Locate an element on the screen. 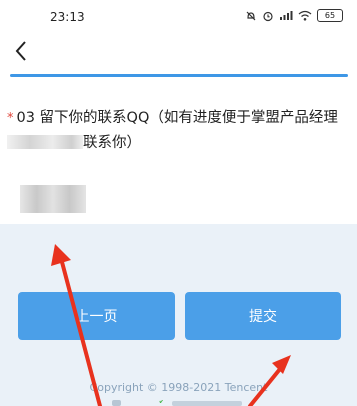 The image size is (357, 406). status-time: 23:13 is located at coordinates (67, 17).